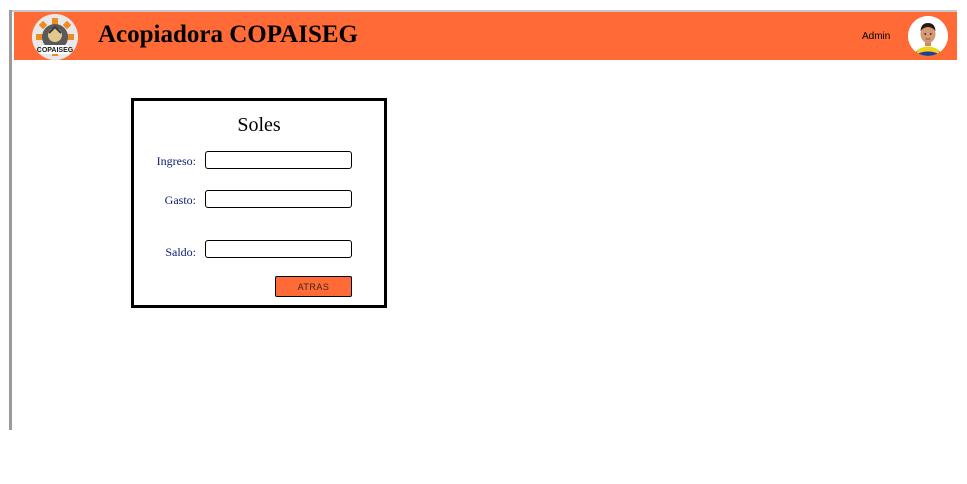 The width and height of the screenshot is (967, 484). What do you see at coordinates (228, 34) in the screenshot?
I see `app-title: Acopiadora COPAISEG` at bounding box center [228, 34].